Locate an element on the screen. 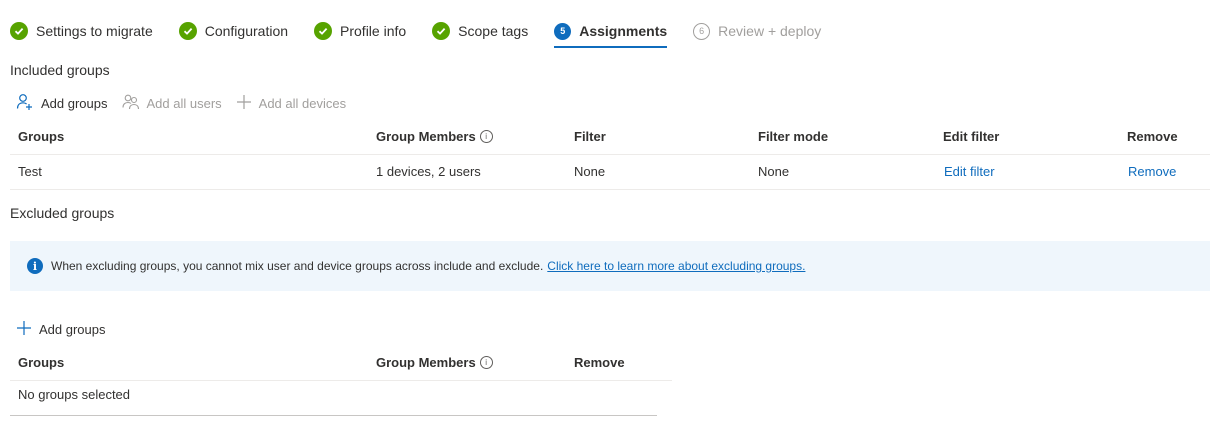  excluded-groups-title: Excluded groups is located at coordinates (62, 213).